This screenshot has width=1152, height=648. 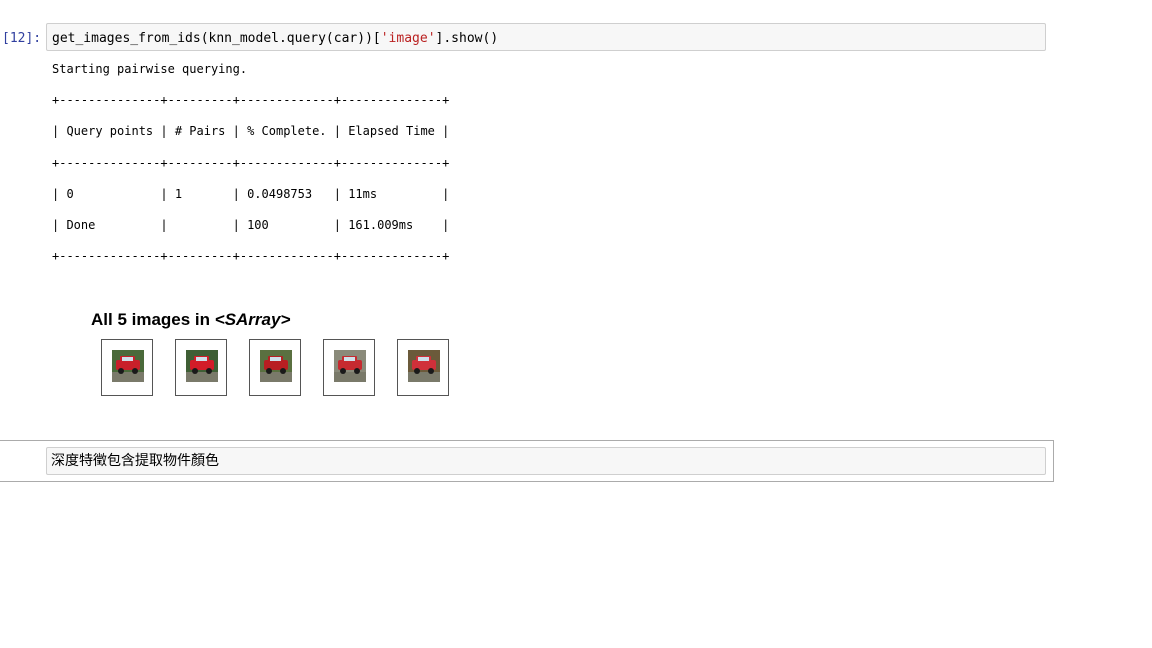 What do you see at coordinates (150, 69) in the screenshot?
I see `output-status: Starting pairwise querying.` at bounding box center [150, 69].